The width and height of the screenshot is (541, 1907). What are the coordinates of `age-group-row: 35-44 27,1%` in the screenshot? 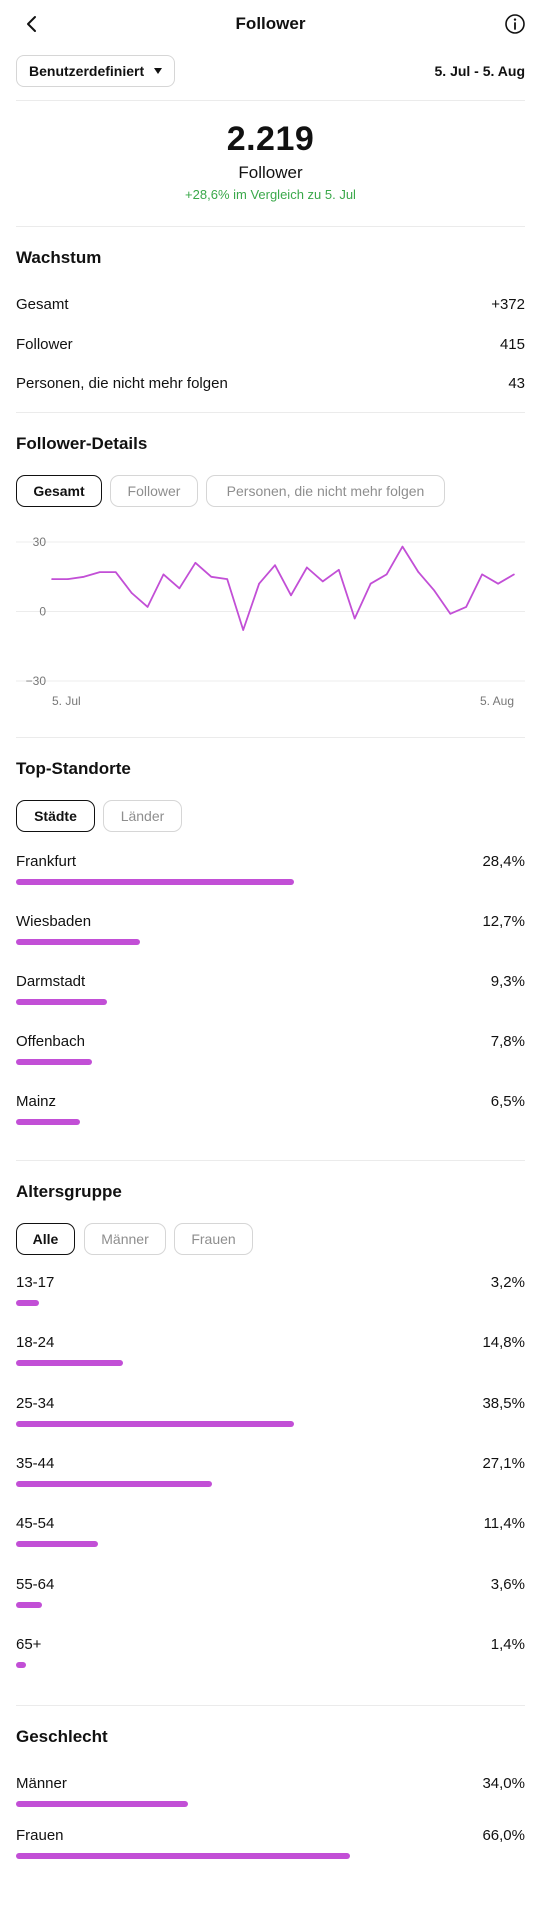 It's located at (270, 1475).